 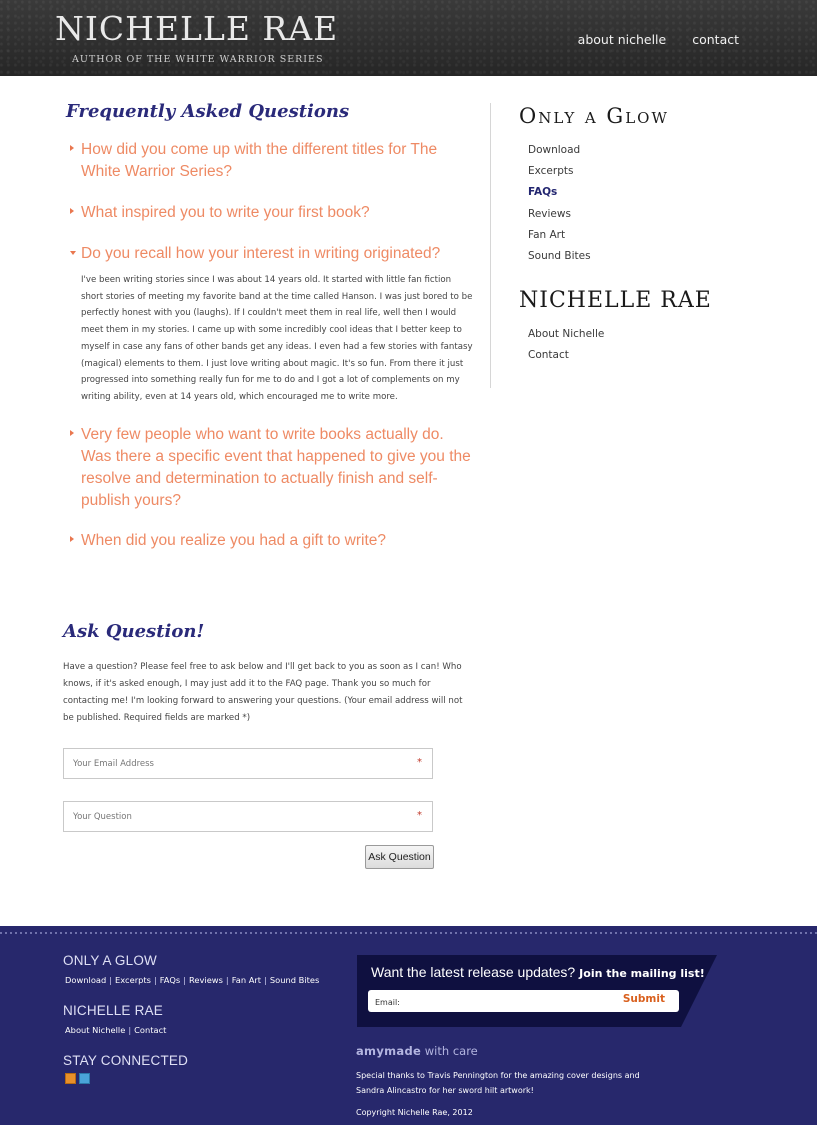 What do you see at coordinates (559, 153) in the screenshot?
I see `sidebar-item-download: Download` at bounding box center [559, 153].